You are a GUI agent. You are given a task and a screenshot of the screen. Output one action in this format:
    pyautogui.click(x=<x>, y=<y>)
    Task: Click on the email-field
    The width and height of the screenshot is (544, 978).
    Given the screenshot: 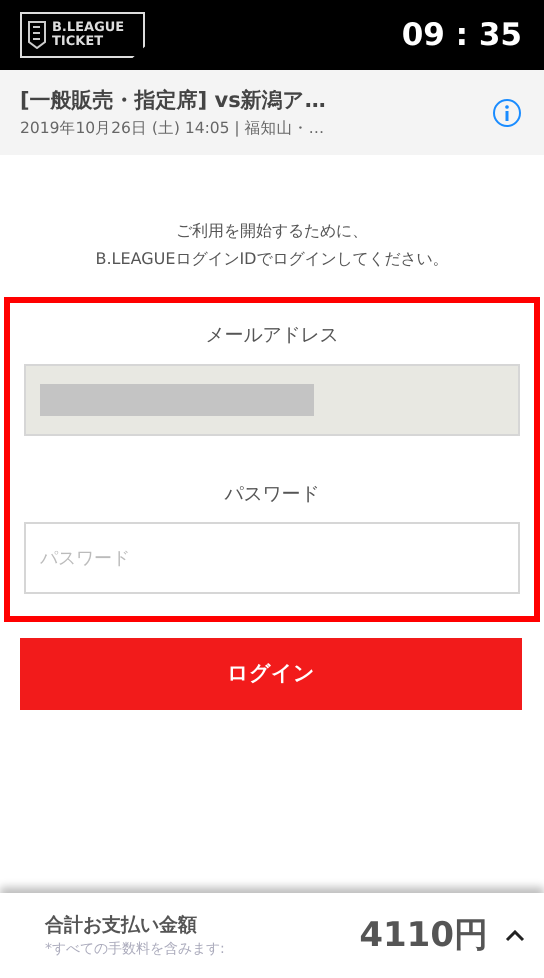 What is the action you would take?
    pyautogui.click(x=272, y=400)
    